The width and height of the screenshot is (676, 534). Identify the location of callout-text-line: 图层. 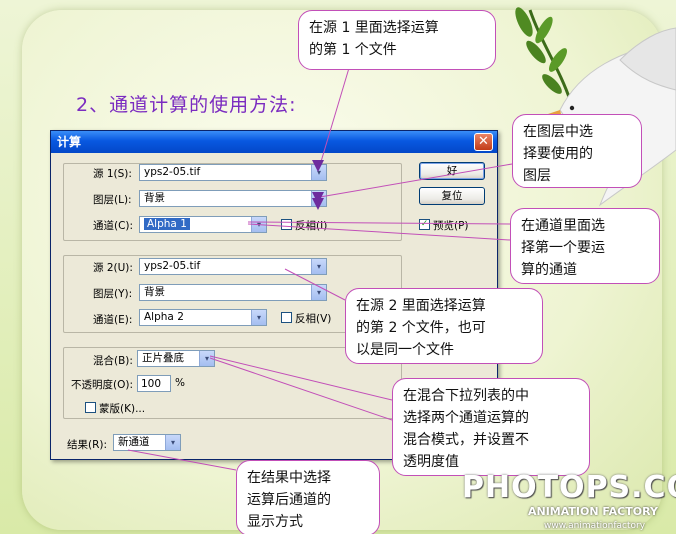
(537, 176).